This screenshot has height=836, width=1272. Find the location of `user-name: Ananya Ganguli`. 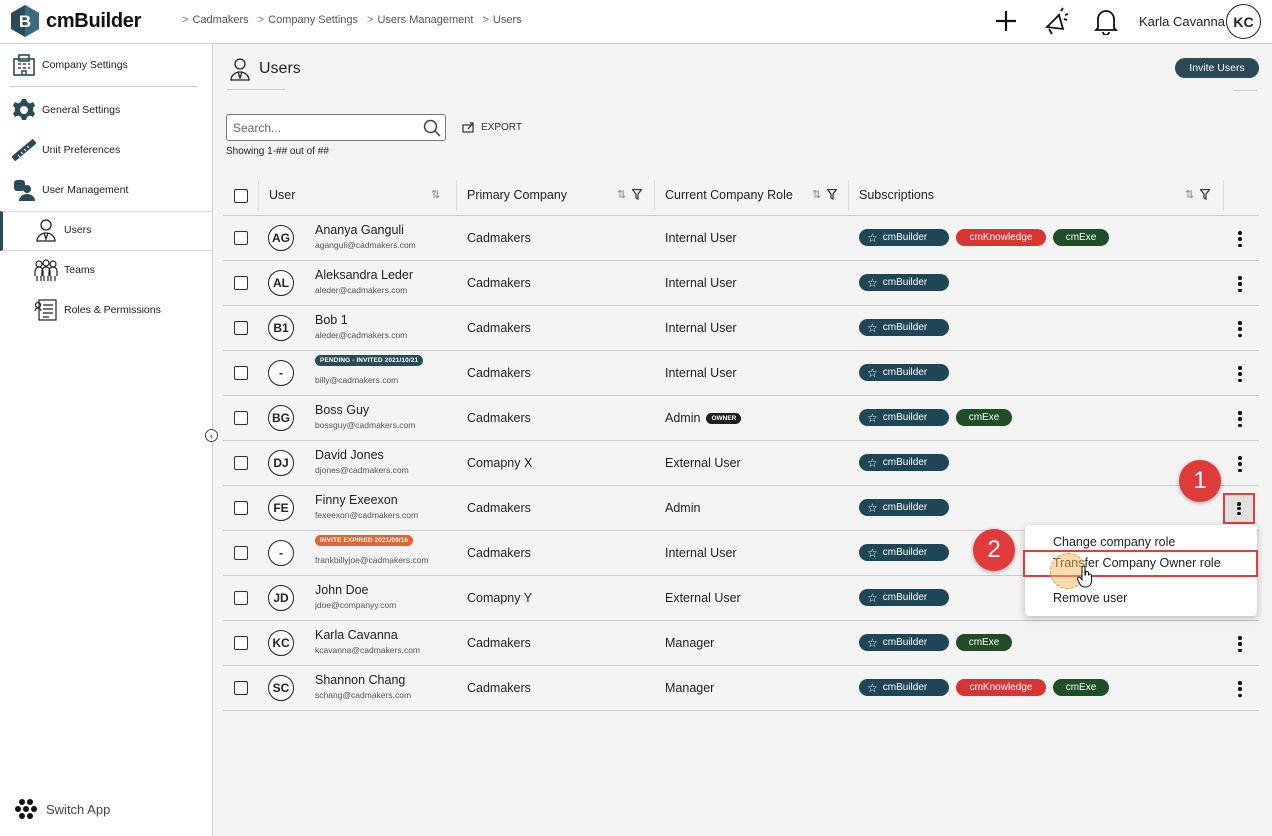

user-name: Ananya Ganguli is located at coordinates (359, 230).